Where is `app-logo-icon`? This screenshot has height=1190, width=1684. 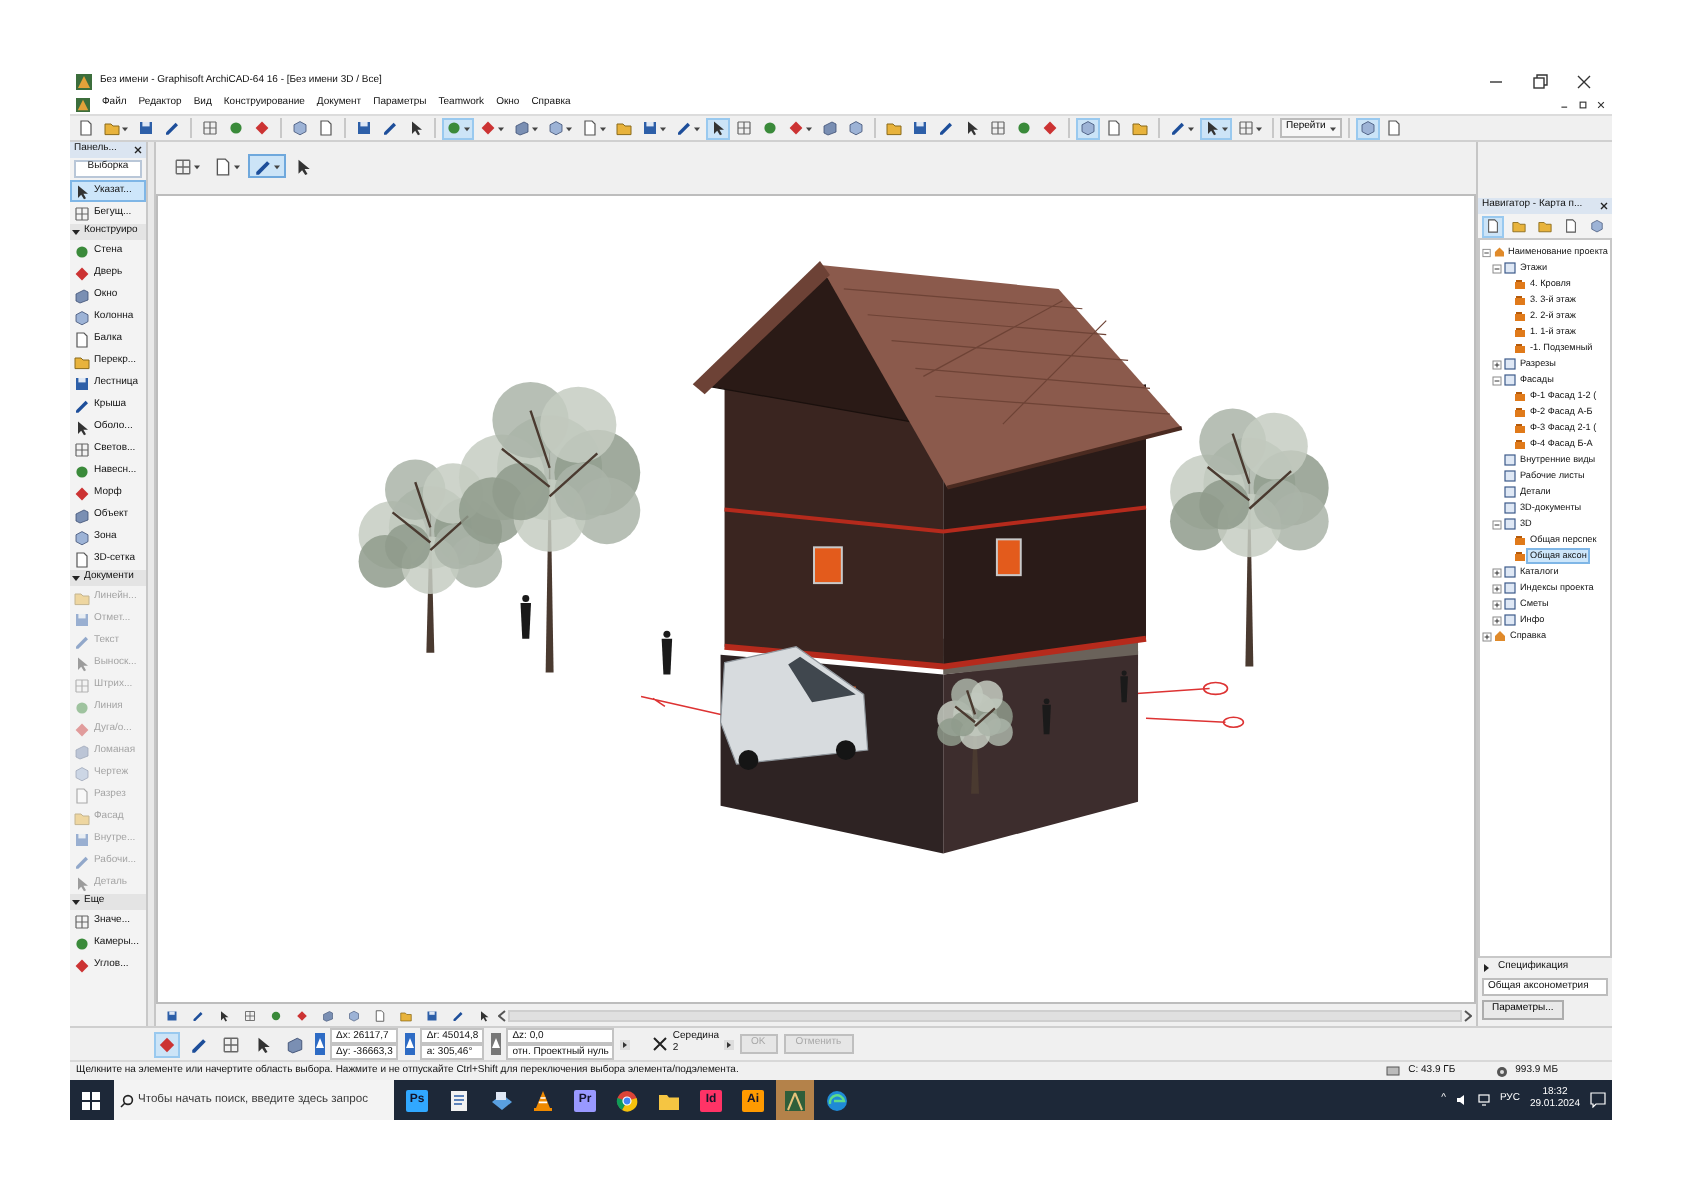 app-logo-icon is located at coordinates (84, 82).